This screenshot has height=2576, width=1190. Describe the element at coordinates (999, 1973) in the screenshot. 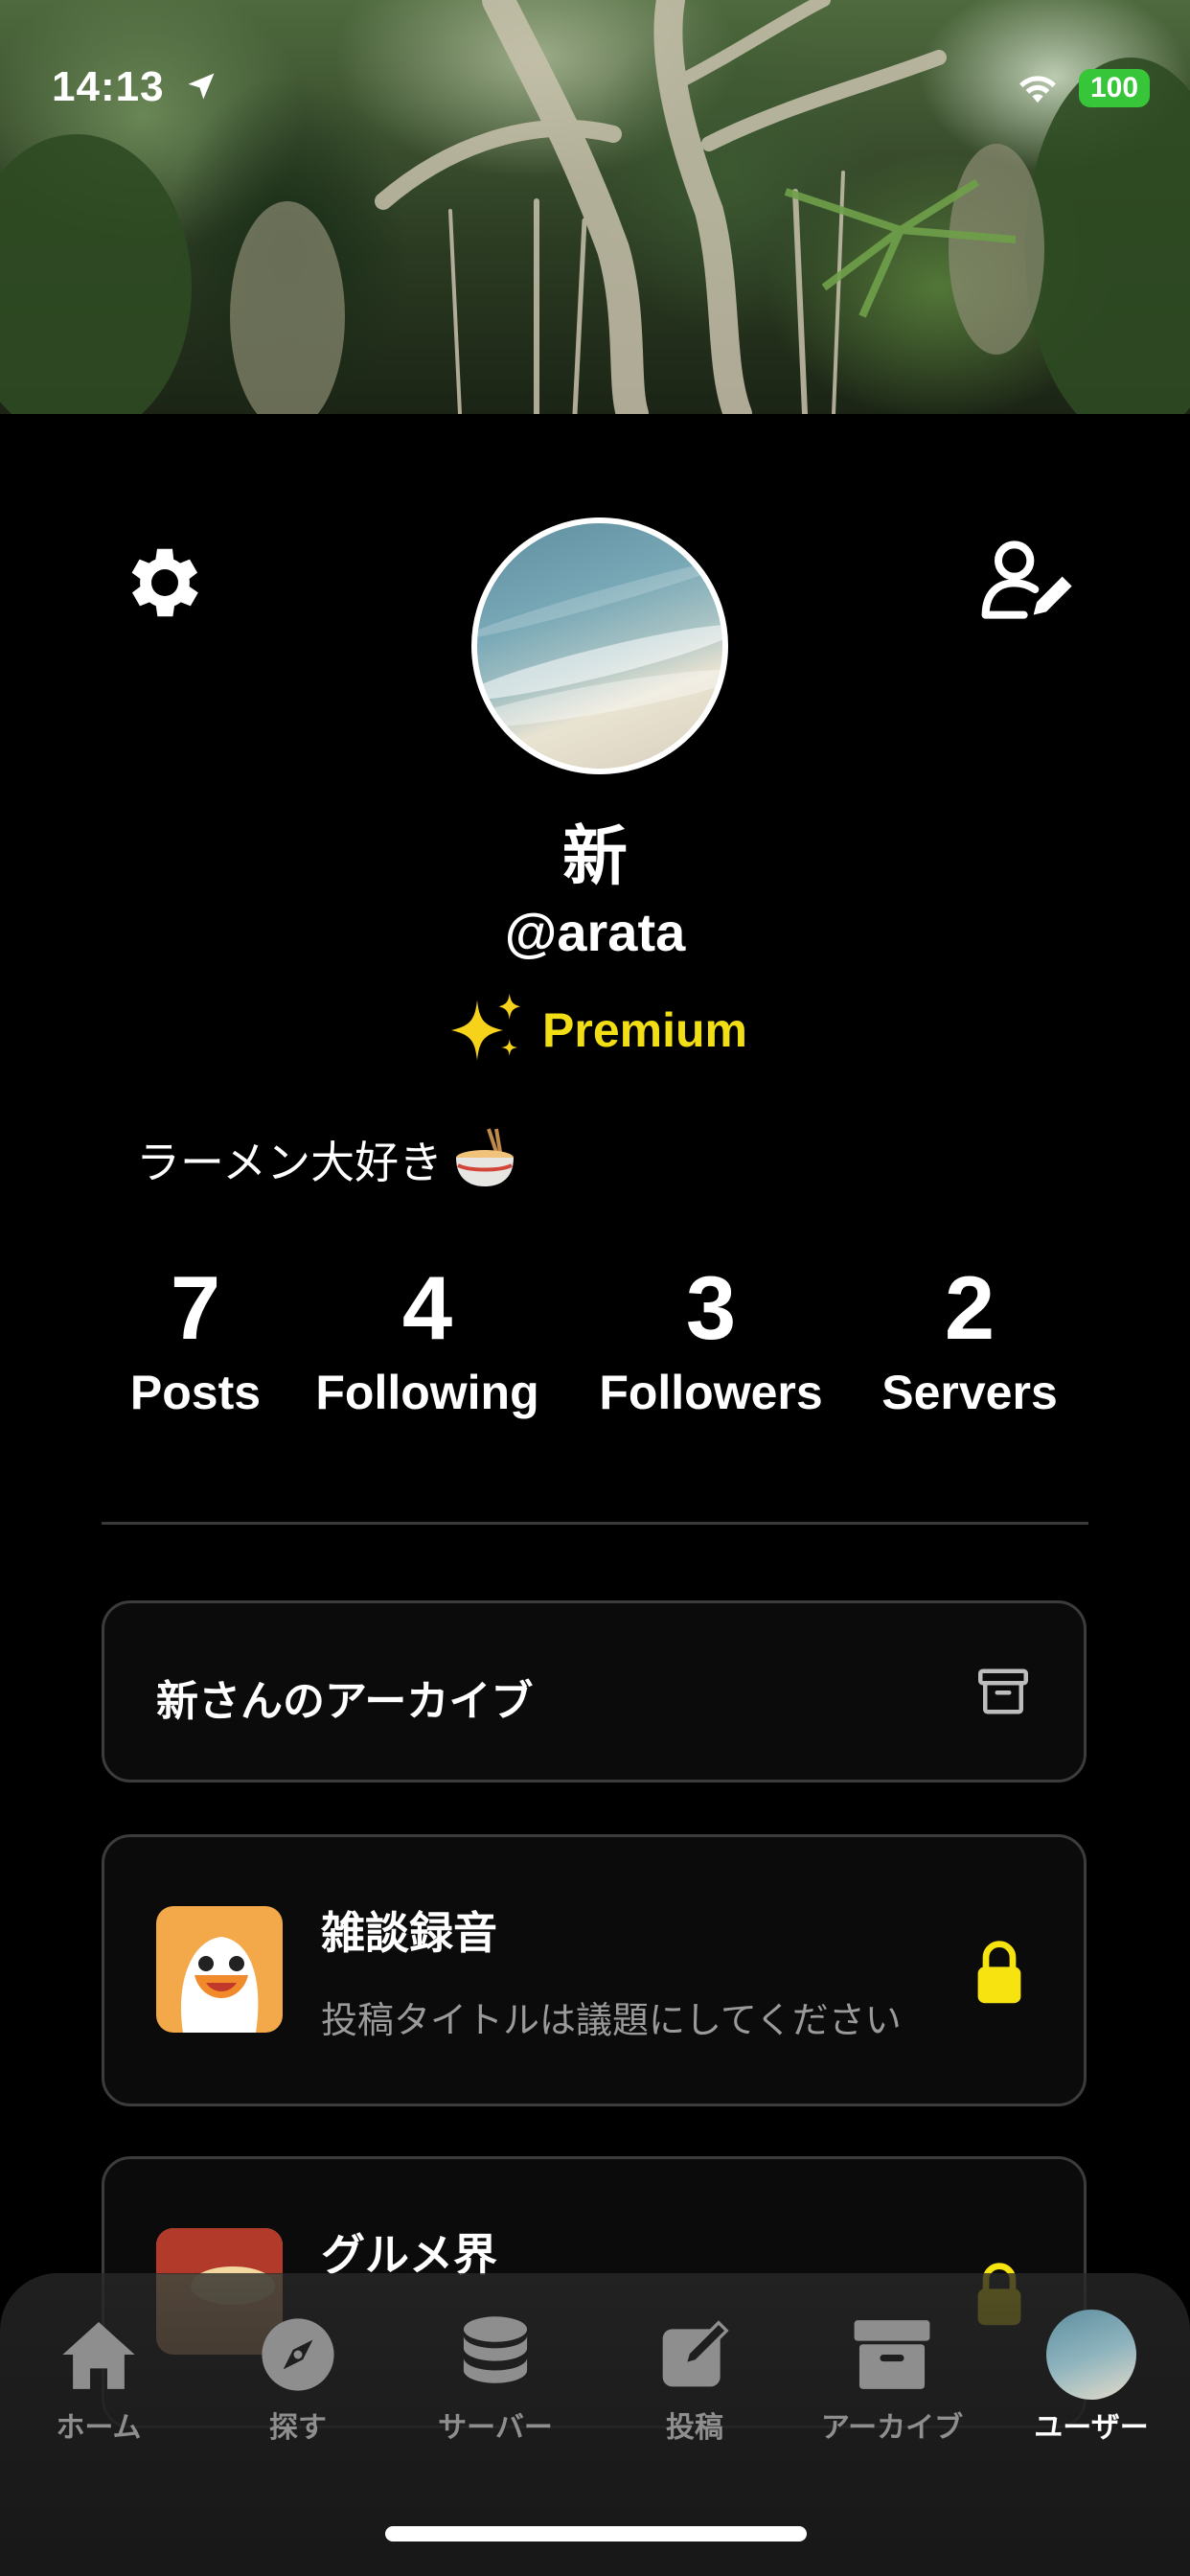

I see `lock-icon` at that location.